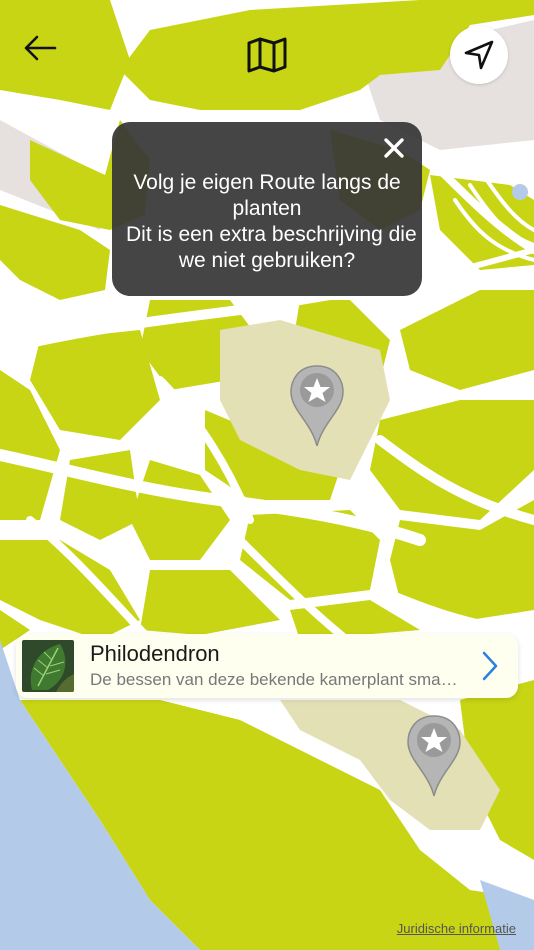  I want to click on folded-map-icon, so click(267, 55).